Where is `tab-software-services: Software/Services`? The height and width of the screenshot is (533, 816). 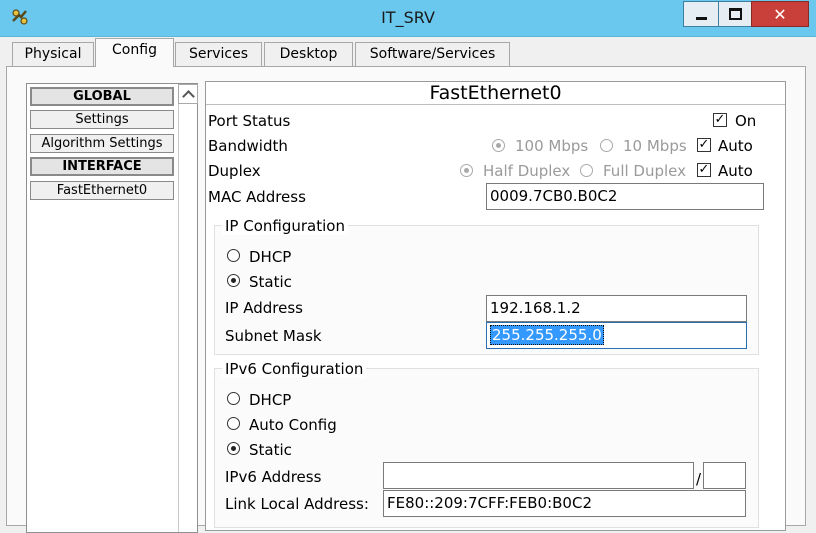 tab-software-services: Software/Services is located at coordinates (432, 54).